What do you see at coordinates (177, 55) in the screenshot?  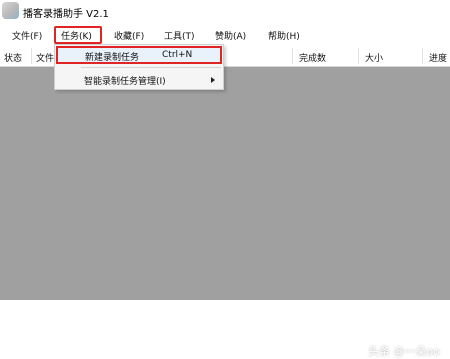 I see `menu-item-shortcut: Ctrl+N` at bounding box center [177, 55].